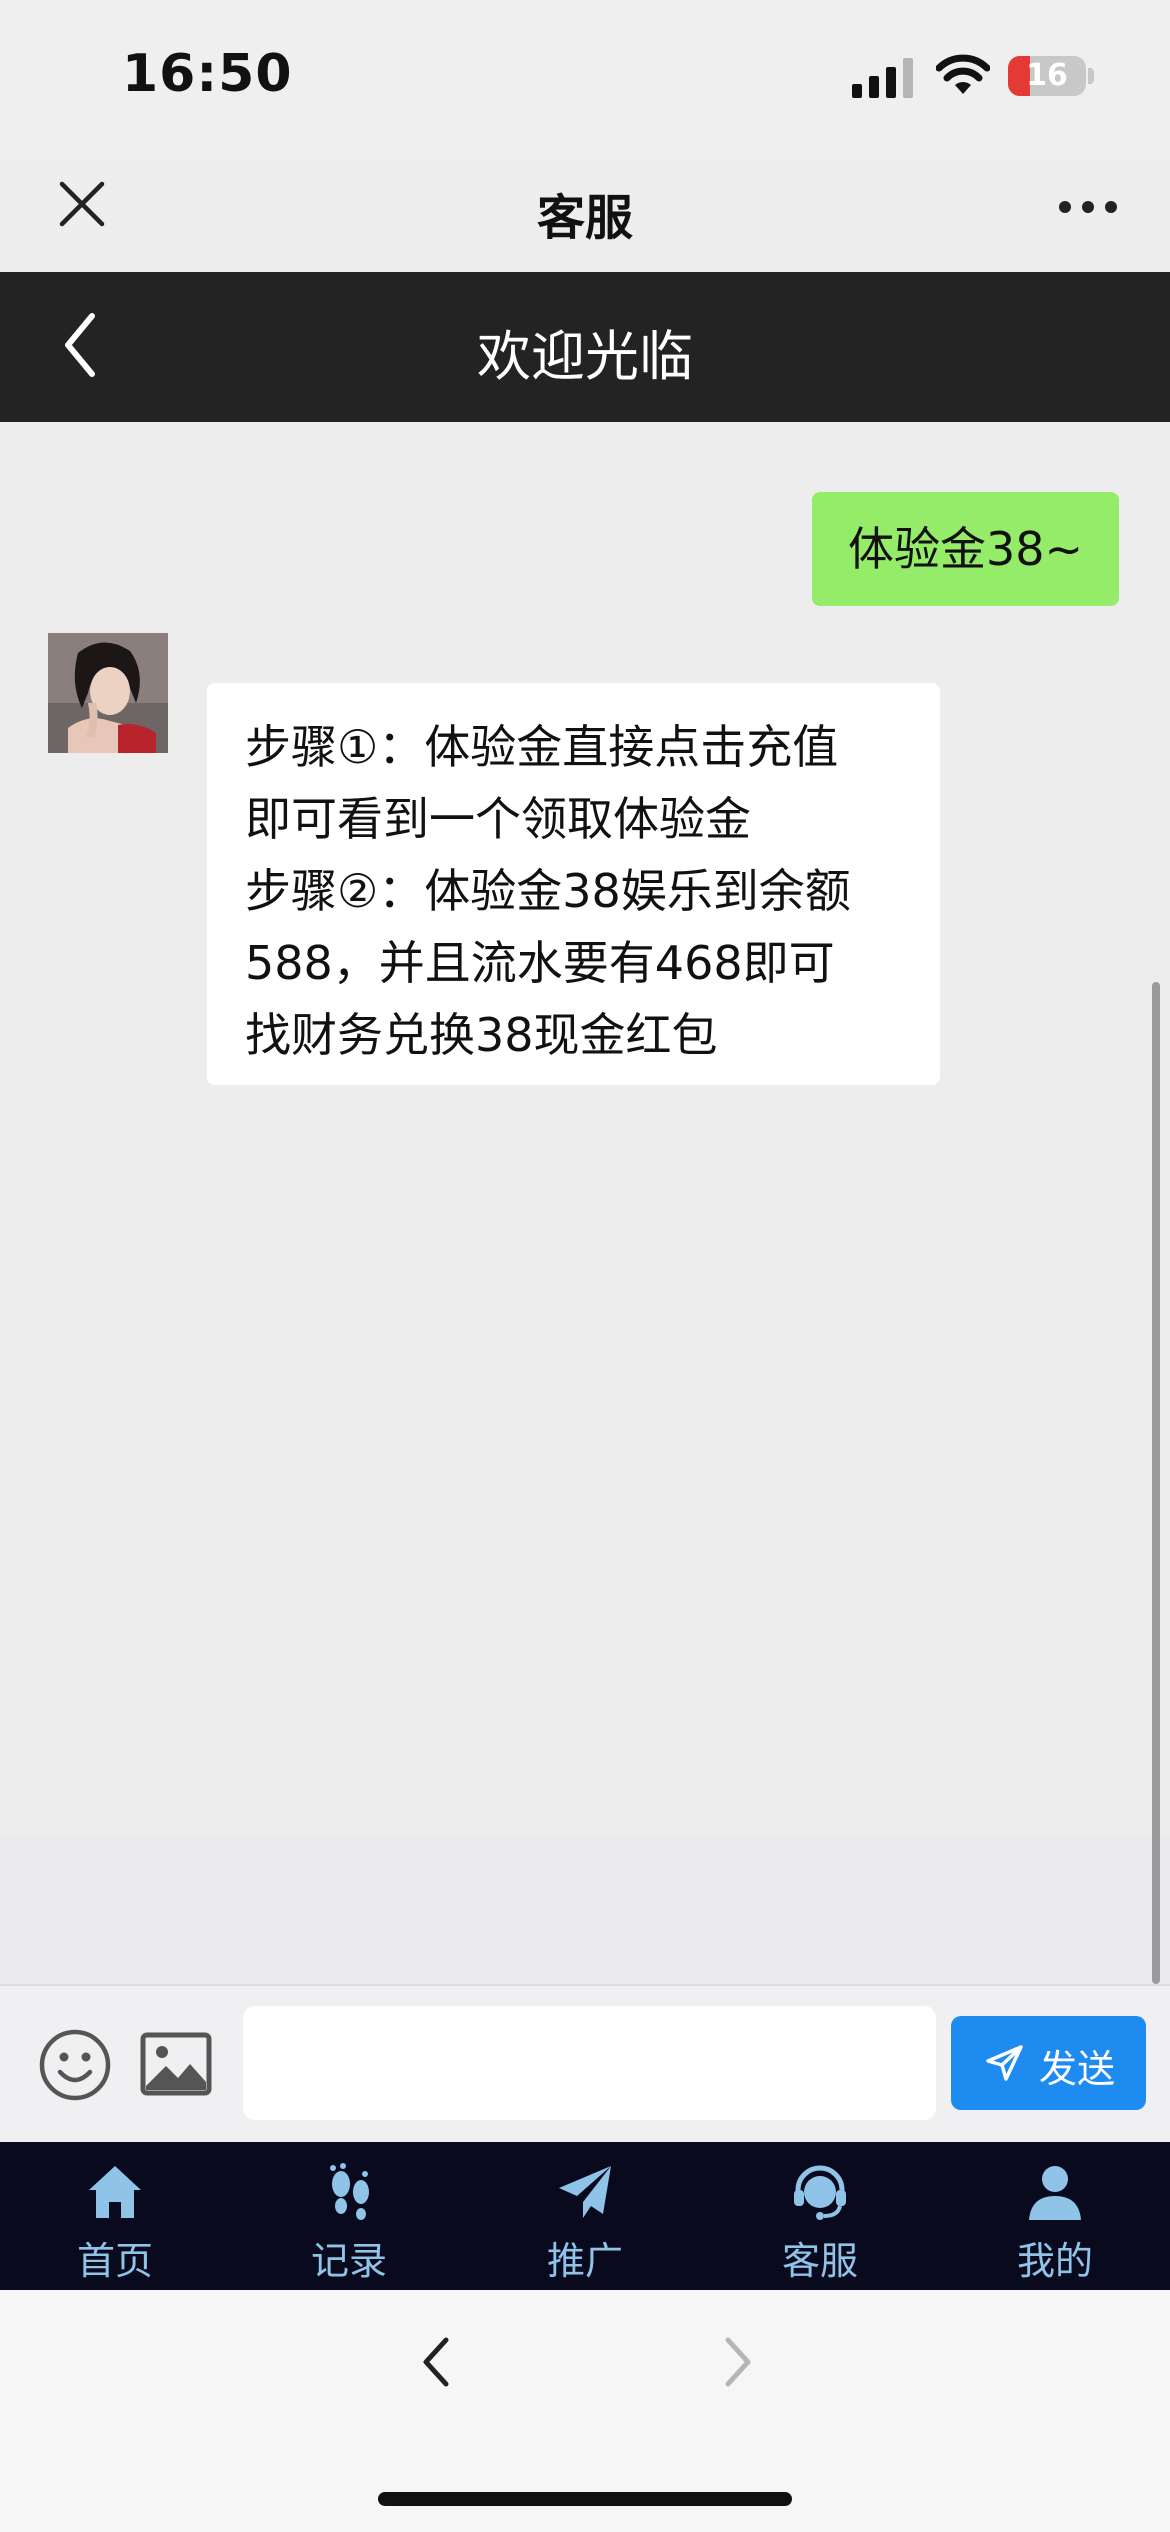 The height and width of the screenshot is (2532, 1170). What do you see at coordinates (1156, 1483) in the screenshot?
I see `scrollbar` at bounding box center [1156, 1483].